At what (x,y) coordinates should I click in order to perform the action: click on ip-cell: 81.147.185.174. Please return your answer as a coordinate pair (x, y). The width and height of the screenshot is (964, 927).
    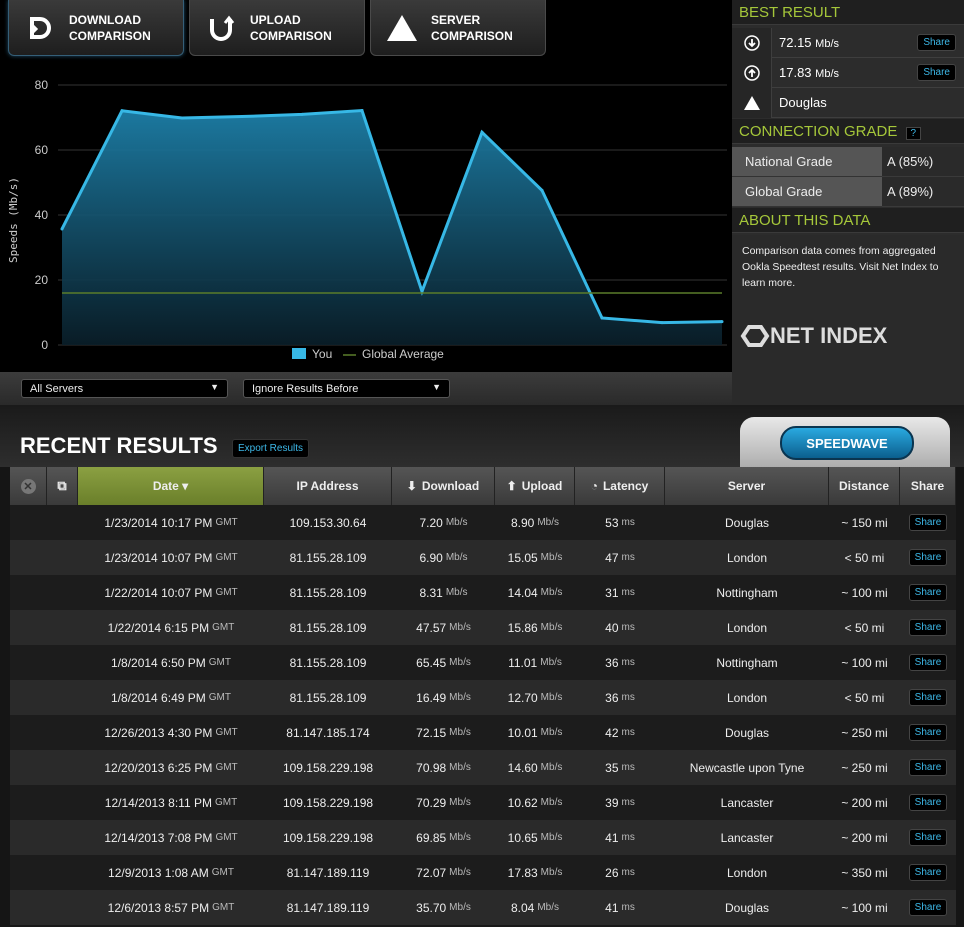
    Looking at the image, I should click on (328, 732).